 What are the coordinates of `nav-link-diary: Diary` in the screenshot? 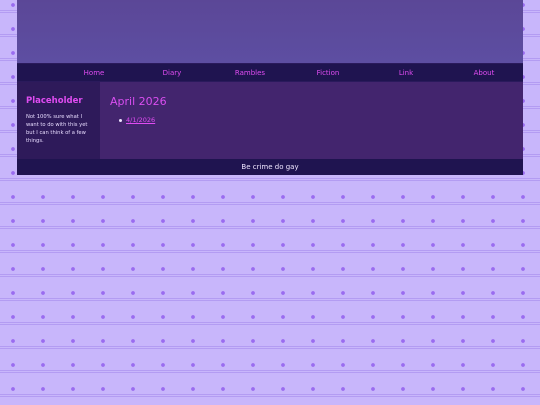 It's located at (172, 73).